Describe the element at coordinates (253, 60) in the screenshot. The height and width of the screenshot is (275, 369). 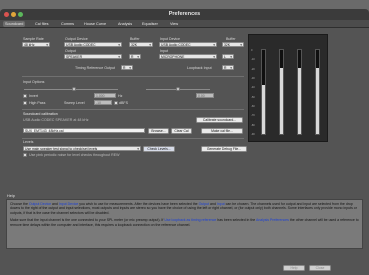
I see `meter-scale-tick: -10` at that location.